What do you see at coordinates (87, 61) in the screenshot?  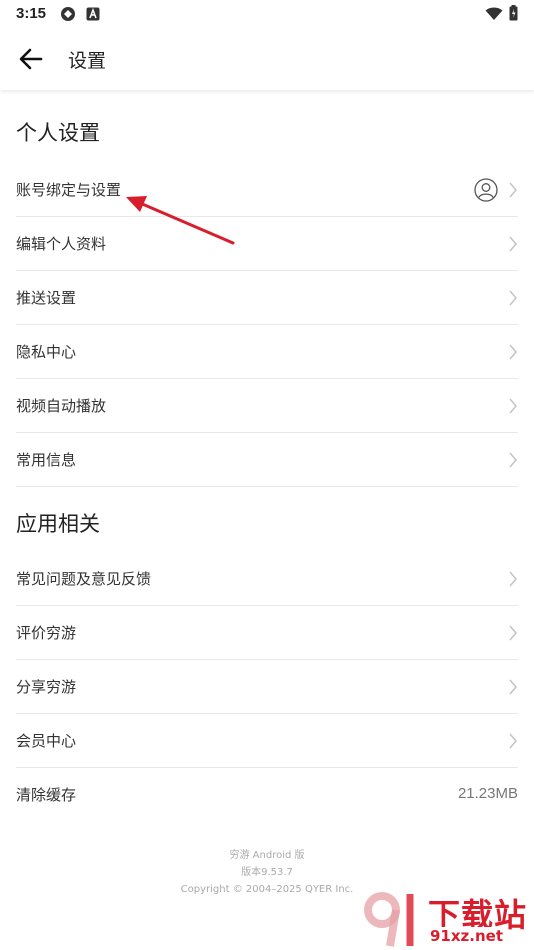 I see `page-title: 设置` at bounding box center [87, 61].